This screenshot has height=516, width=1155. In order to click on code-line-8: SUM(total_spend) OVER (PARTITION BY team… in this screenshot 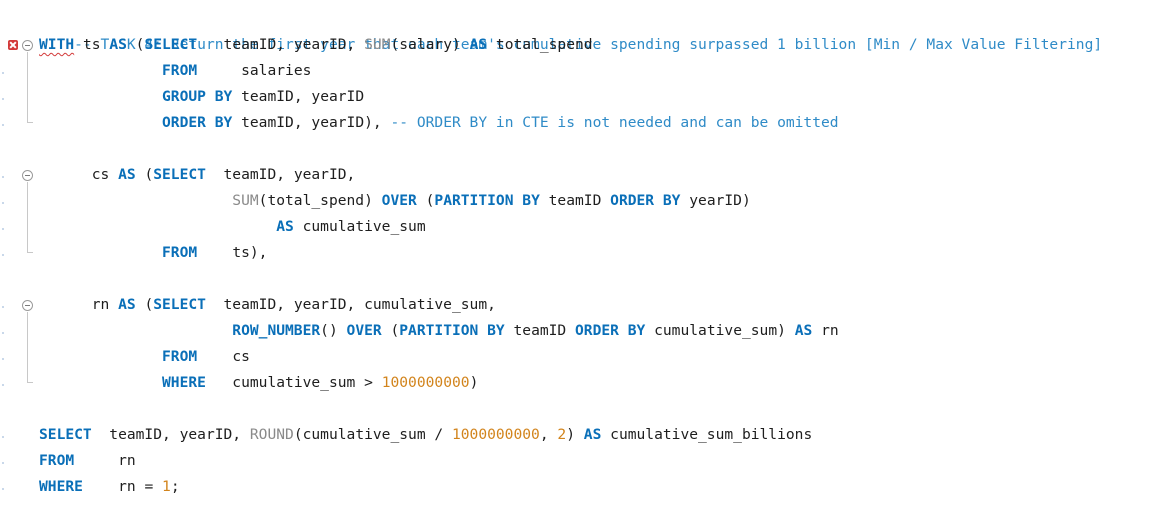, I will do `click(395, 201)`.